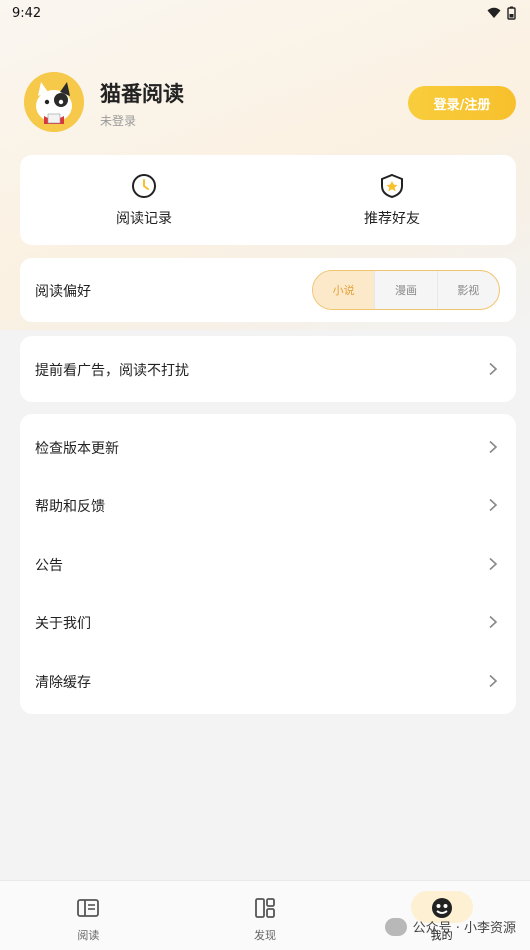 The height and width of the screenshot is (950, 530). Describe the element at coordinates (268, 447) in the screenshot. I see `menu-item-check-update: 检查版本更新` at that location.